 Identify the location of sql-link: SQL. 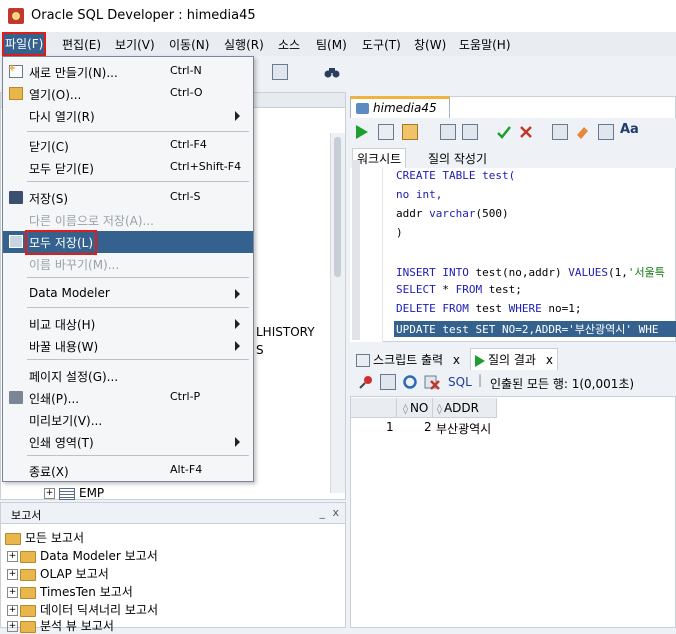
(460, 382).